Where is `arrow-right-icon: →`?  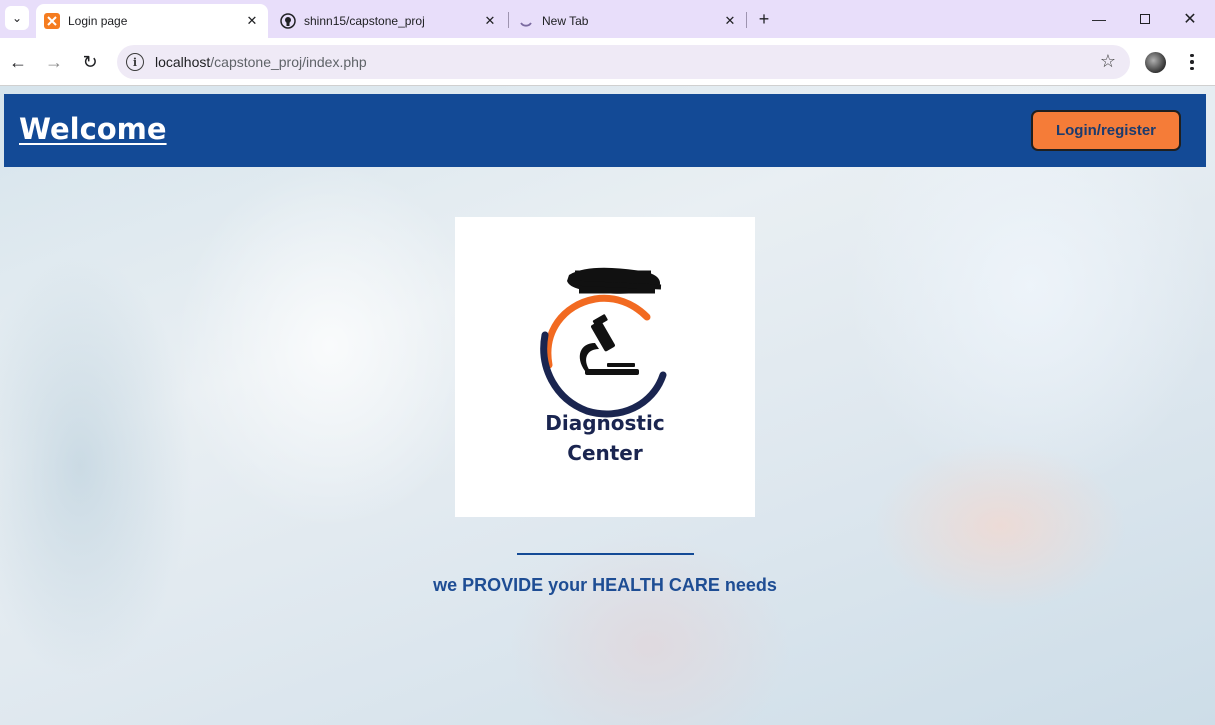
arrow-right-icon: → is located at coordinates (54, 61).